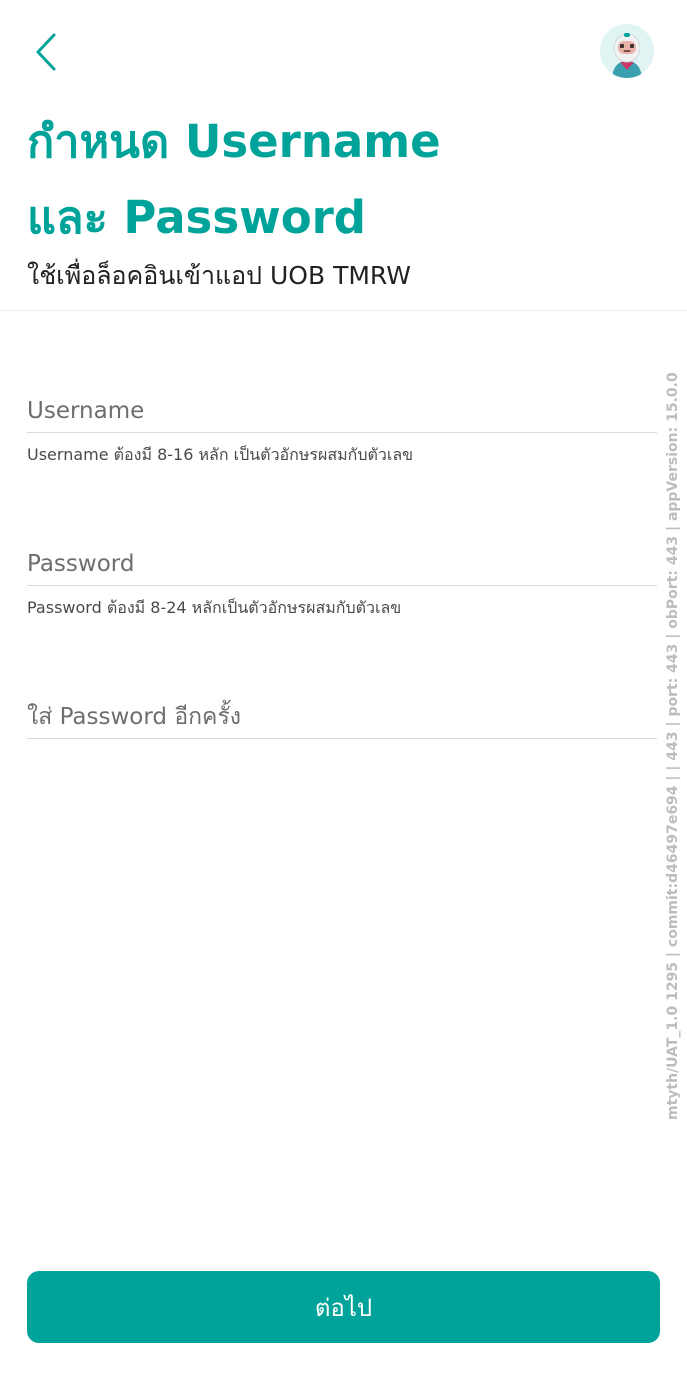 This screenshot has height=1396, width=687. I want to click on page-title: กำหนด Username และ Password, so click(327, 180).